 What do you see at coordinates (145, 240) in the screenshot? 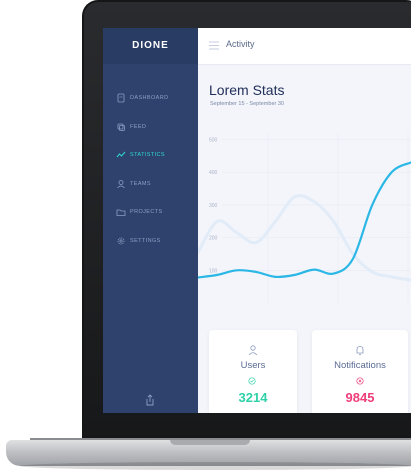
I see `sidebar-item-label: SETTINGS` at bounding box center [145, 240].